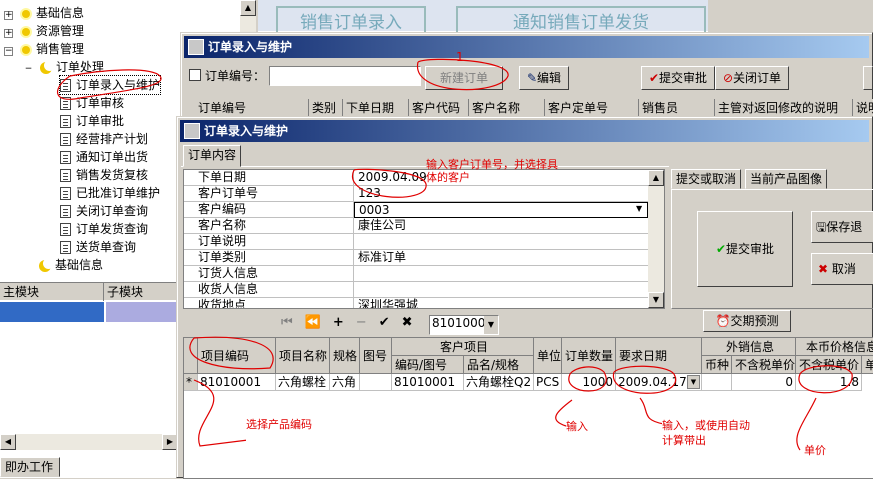  Describe the element at coordinates (342, 442) in the screenshot. I see `annotation-box-item-code: 选择产品编码` at that location.